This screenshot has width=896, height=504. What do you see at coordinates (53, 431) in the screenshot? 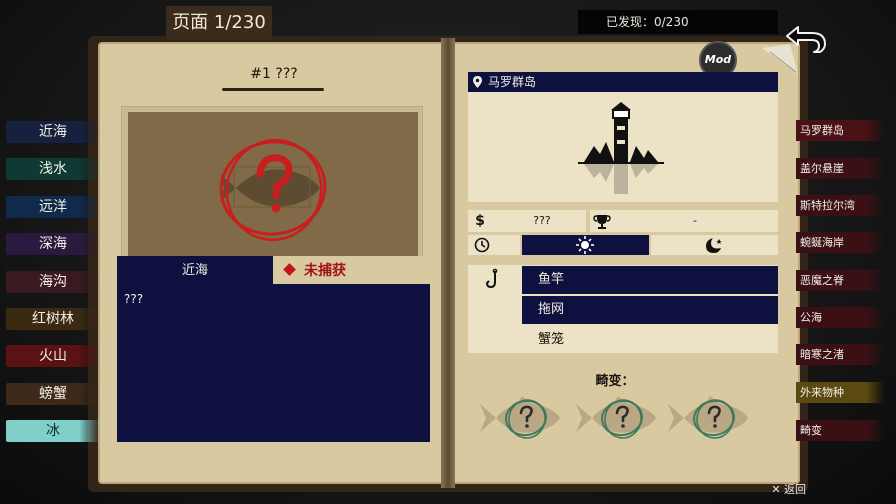
I see `zone-tab: 冰` at bounding box center [53, 431].